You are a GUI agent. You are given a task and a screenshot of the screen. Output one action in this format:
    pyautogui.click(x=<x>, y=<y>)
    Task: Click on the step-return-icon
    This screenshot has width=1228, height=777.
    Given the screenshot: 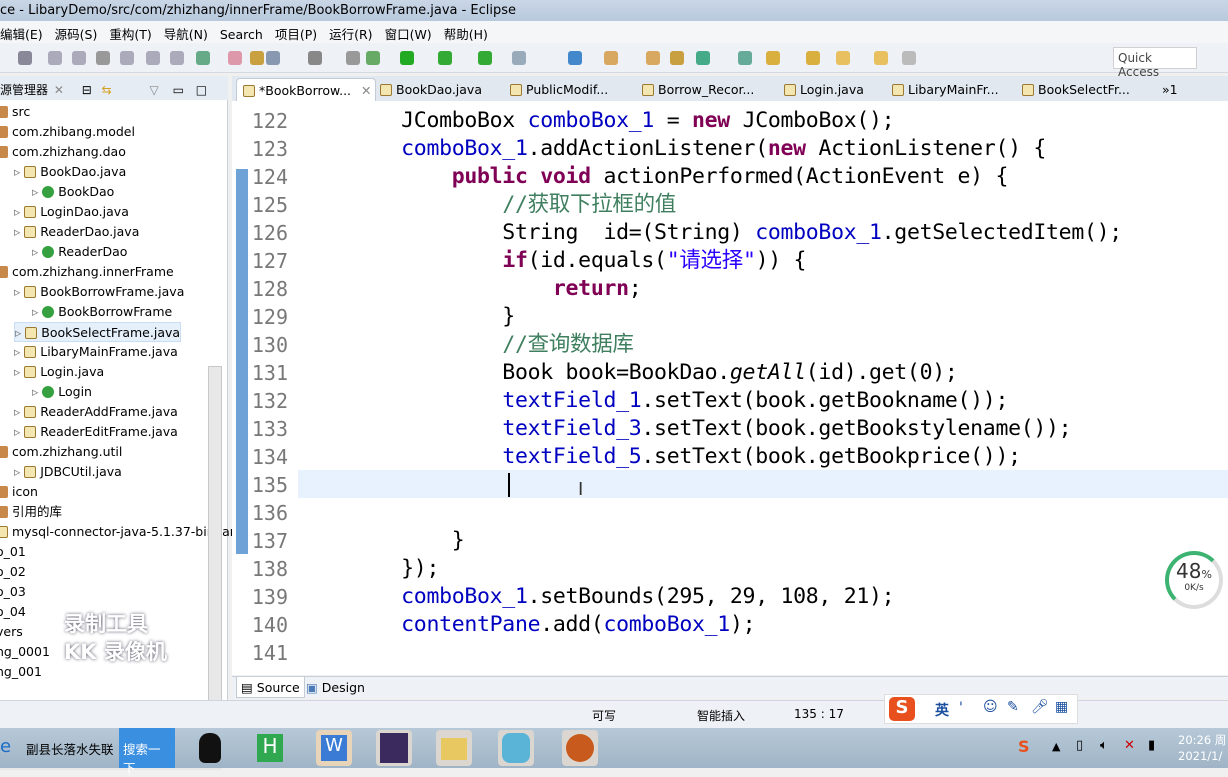 What is the action you would take?
    pyautogui.click(x=203, y=58)
    